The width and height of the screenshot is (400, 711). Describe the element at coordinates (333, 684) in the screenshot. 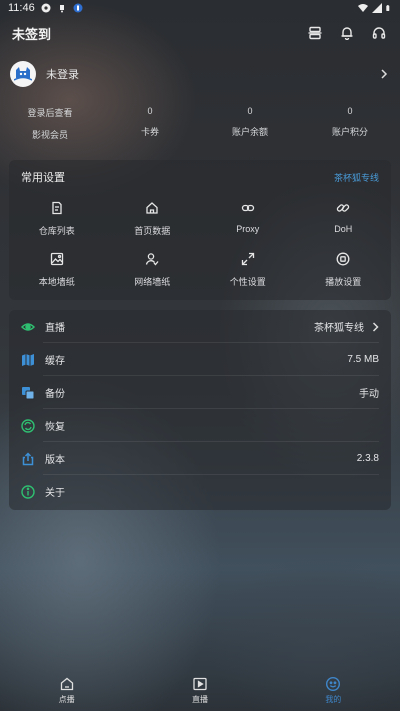

I see `smile-icon` at that location.